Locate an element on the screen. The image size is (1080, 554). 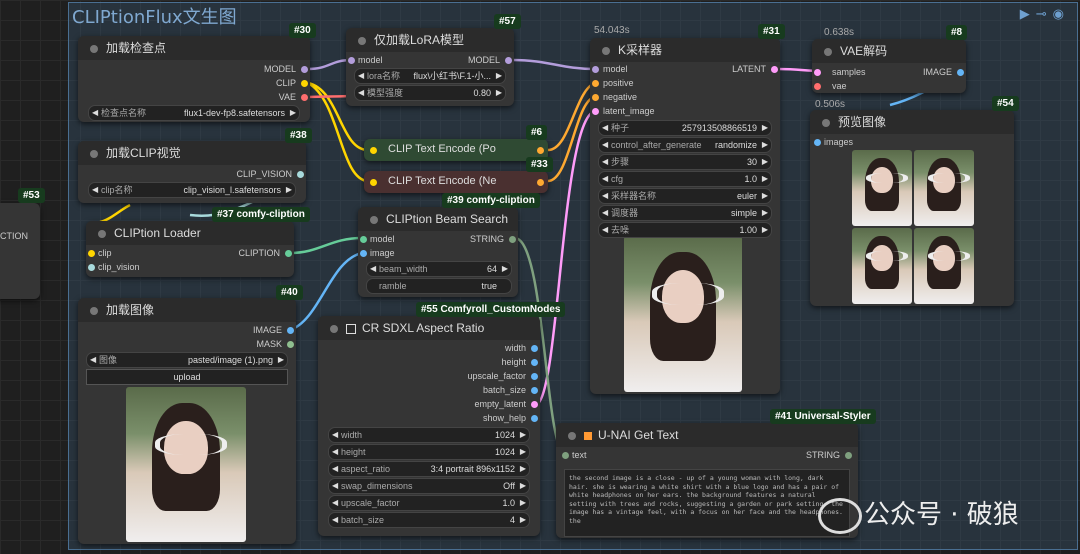
node-title: 加载图像 is located at coordinates (187, 310).